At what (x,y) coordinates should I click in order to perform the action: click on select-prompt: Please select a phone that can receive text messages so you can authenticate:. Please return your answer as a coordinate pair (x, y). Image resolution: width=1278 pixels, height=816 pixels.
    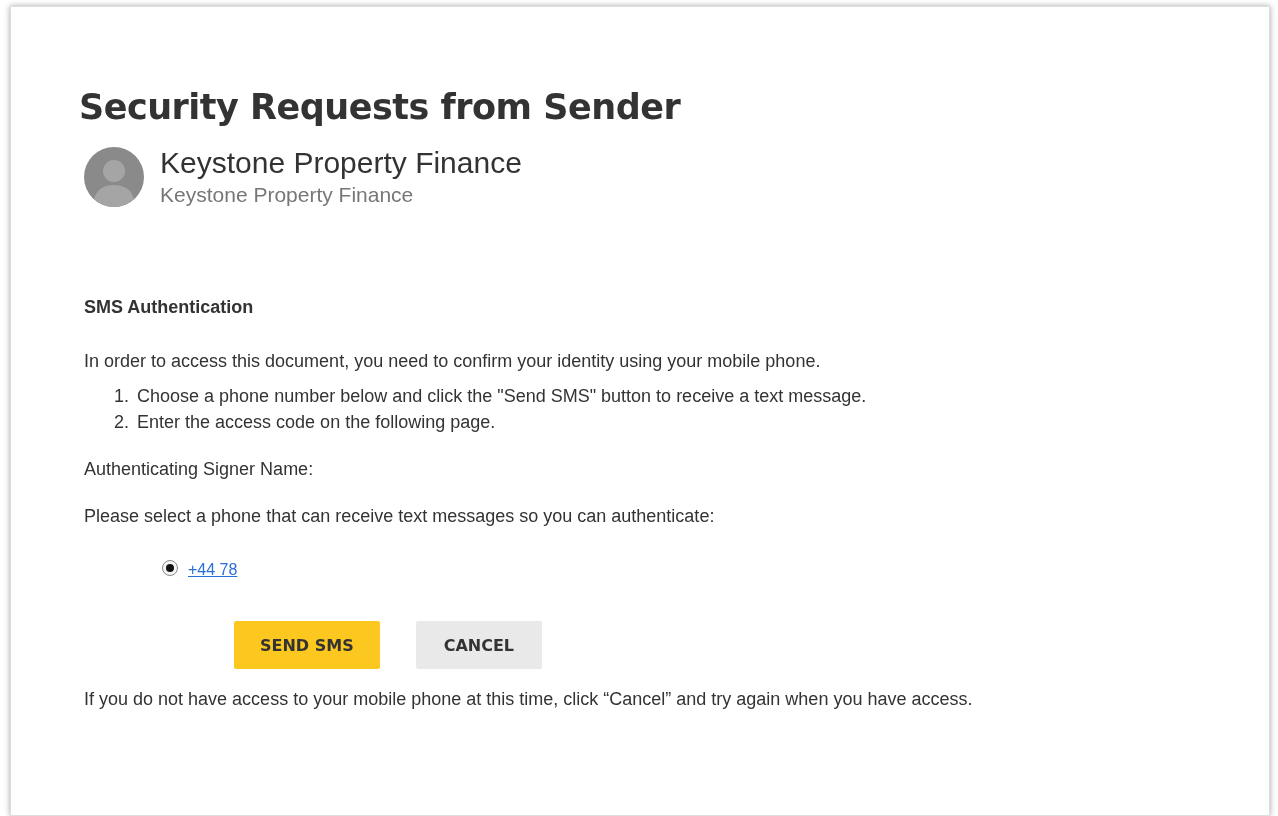
    Looking at the image, I should click on (400, 516).